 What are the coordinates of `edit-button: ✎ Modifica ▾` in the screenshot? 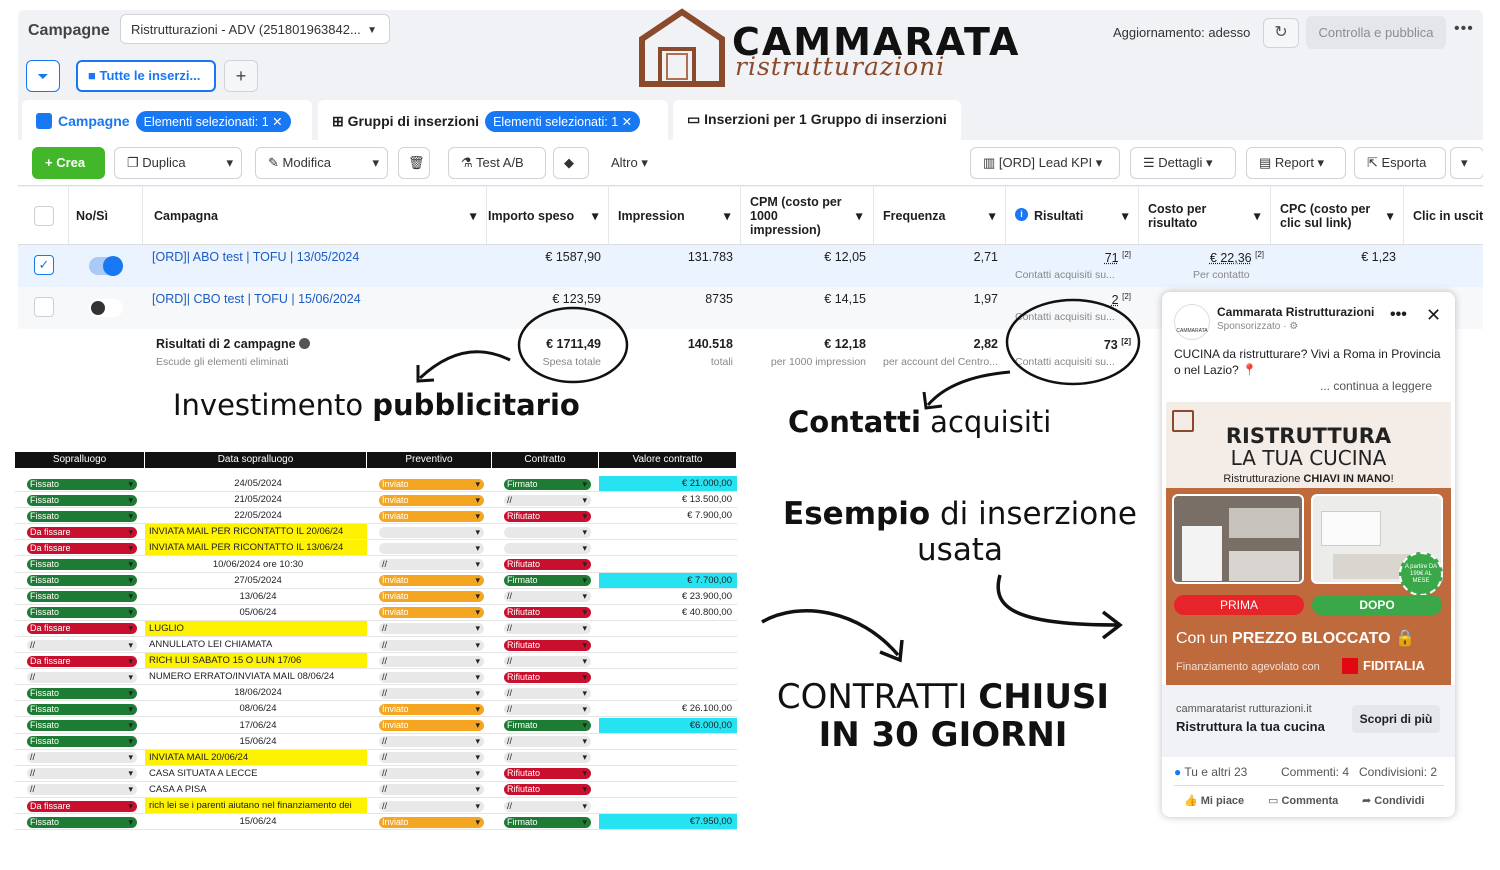 It's located at (321, 163).